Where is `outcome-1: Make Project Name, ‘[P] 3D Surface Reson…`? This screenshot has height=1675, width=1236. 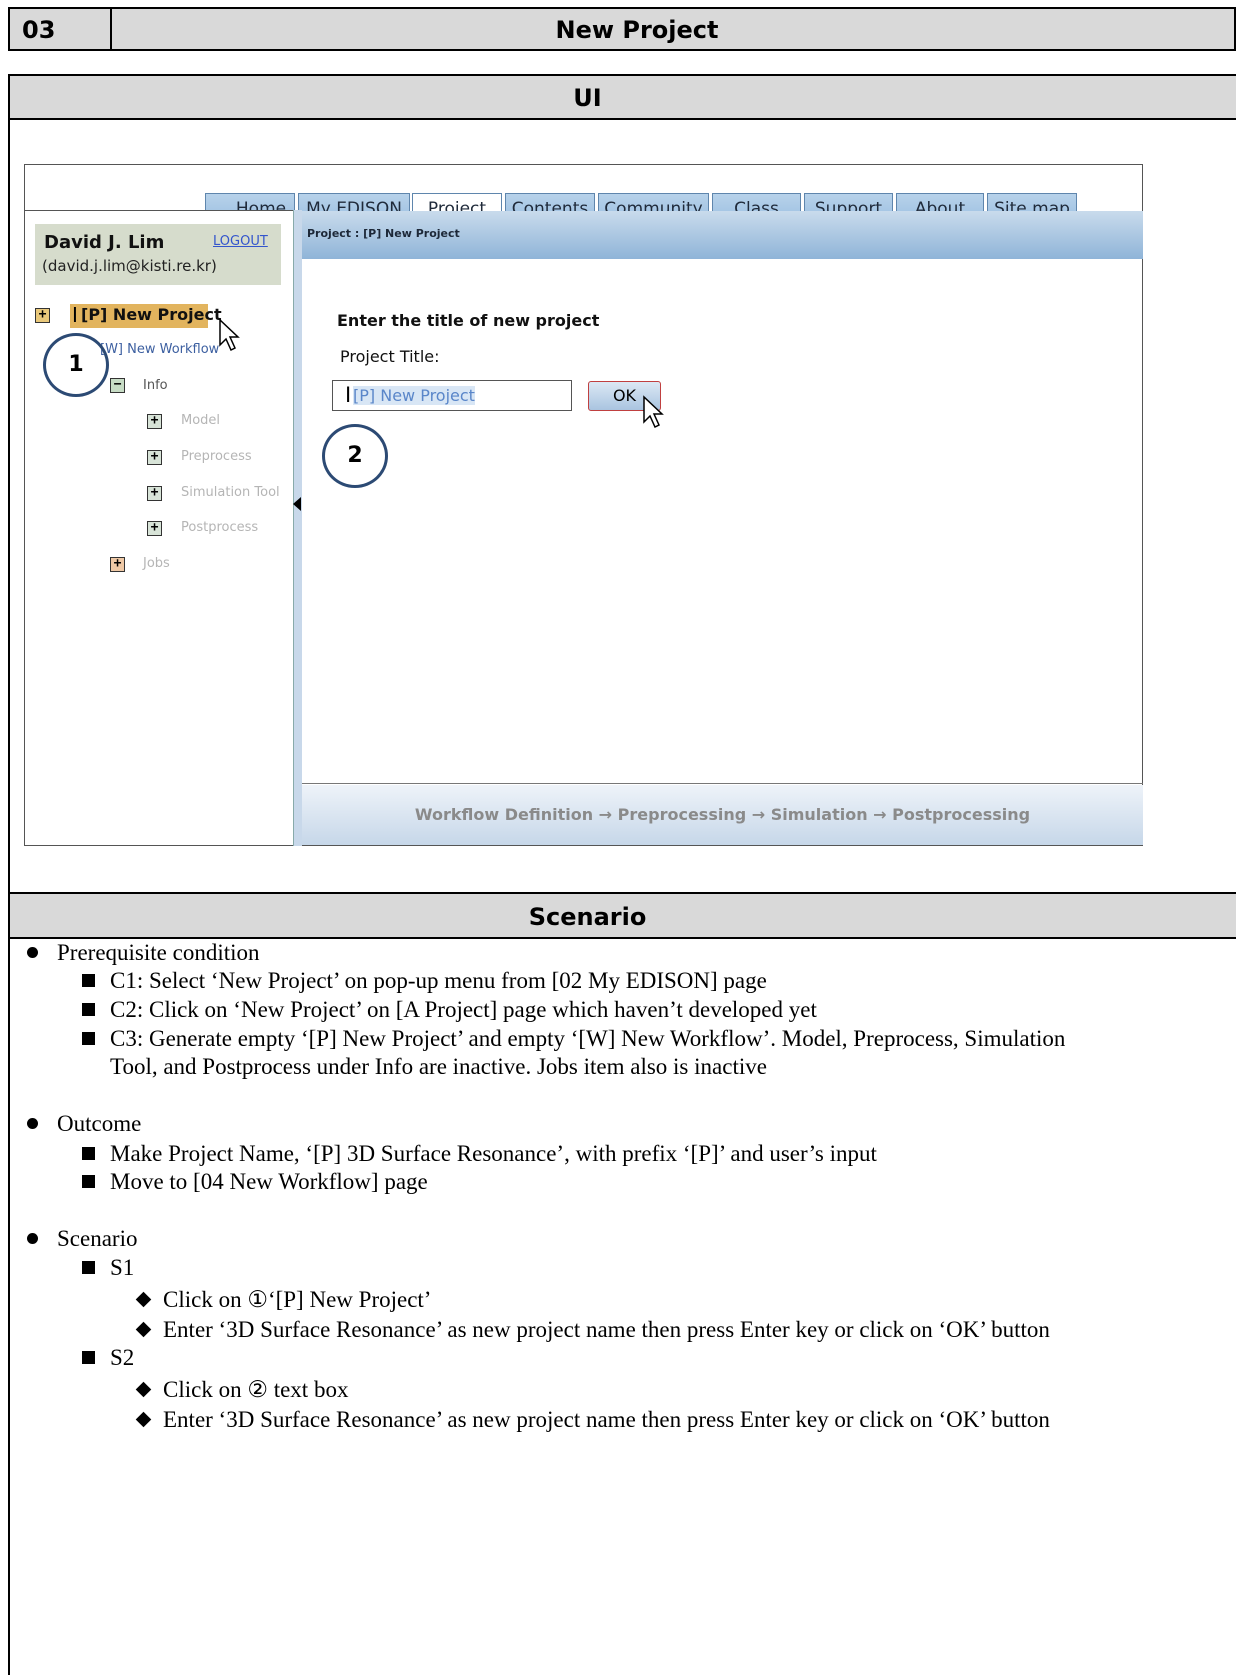
outcome-1: Make Project Name, ‘[P] 3D Surface Reson… is located at coordinates (493, 1153).